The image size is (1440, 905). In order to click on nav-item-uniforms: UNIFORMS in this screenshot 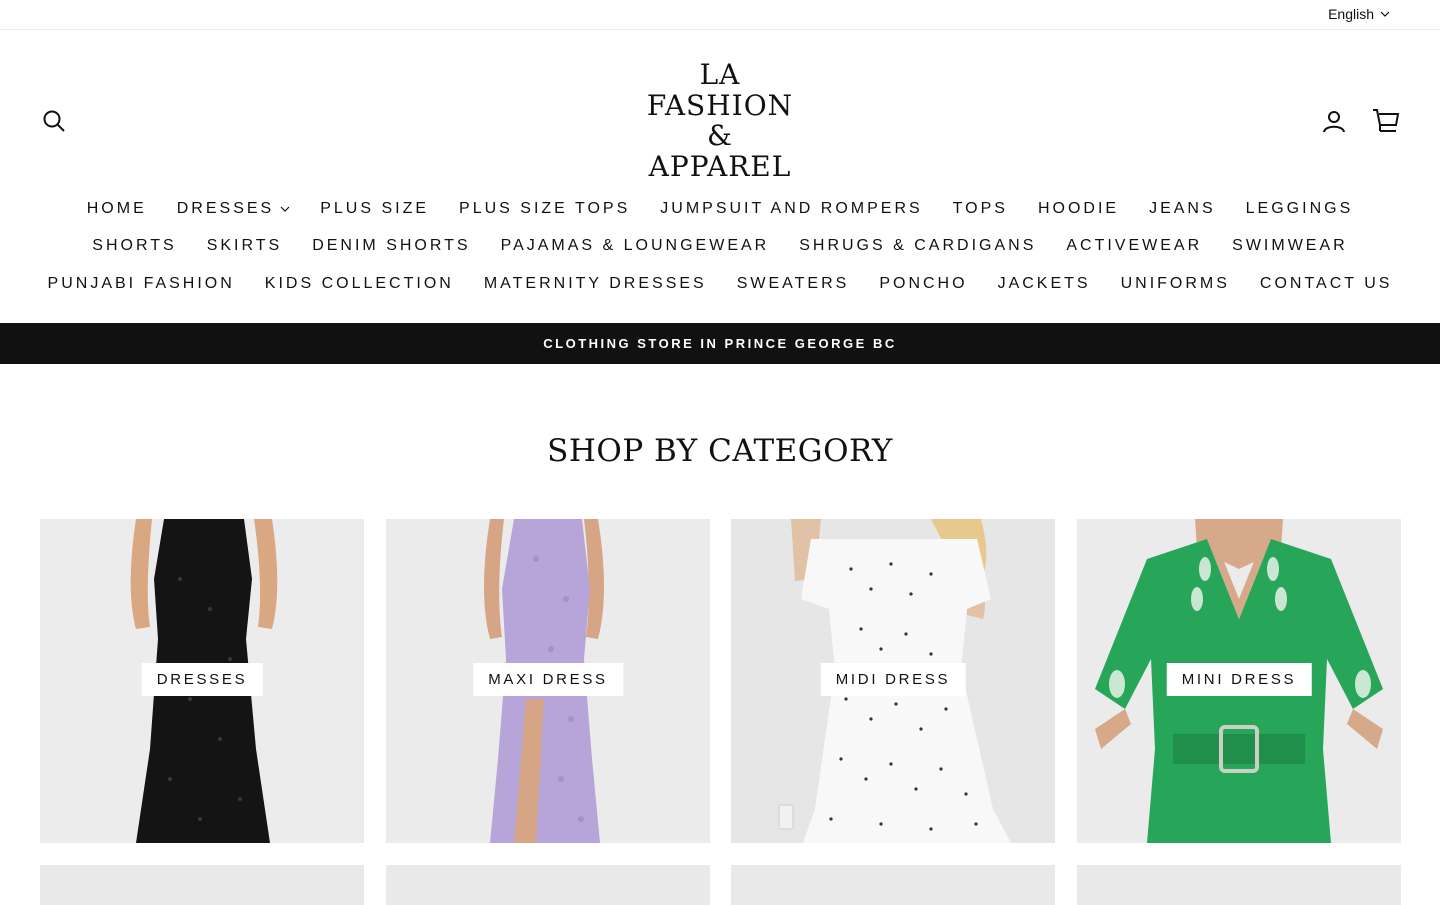, I will do `click(1175, 284)`.